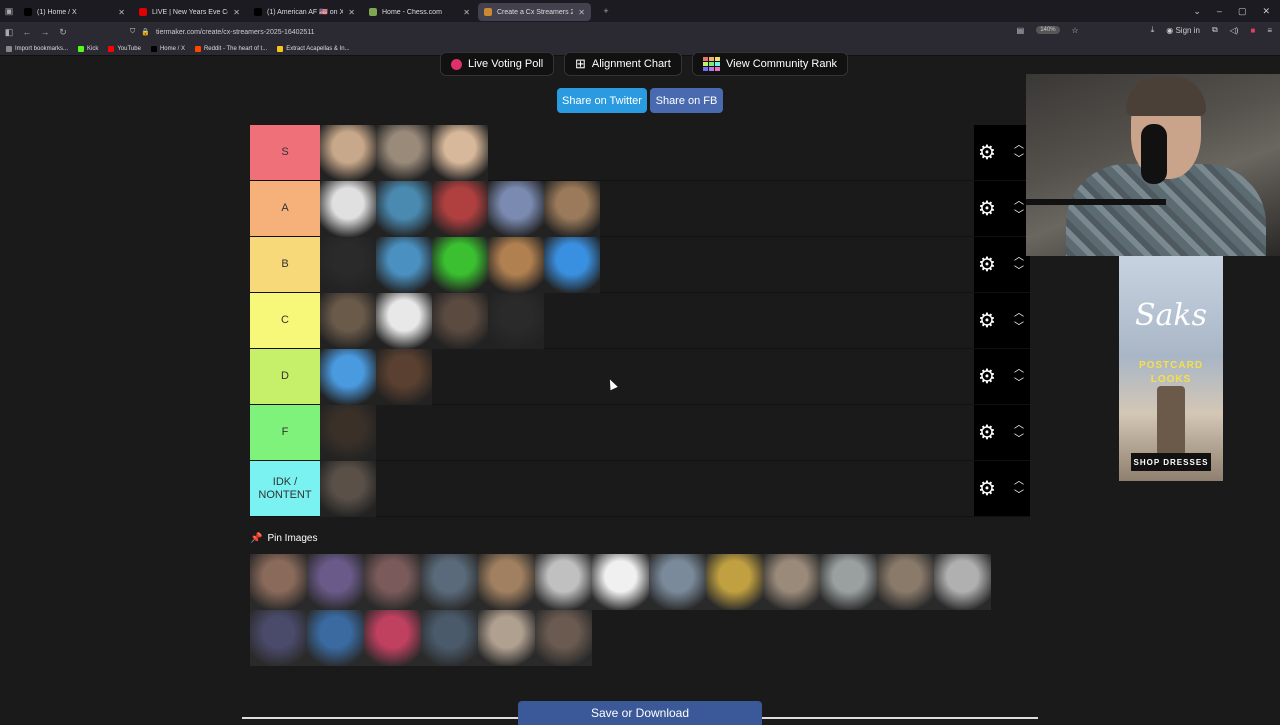 The image size is (1280, 725). What do you see at coordinates (285, 432) in the screenshot?
I see `tier-label: F` at bounding box center [285, 432].